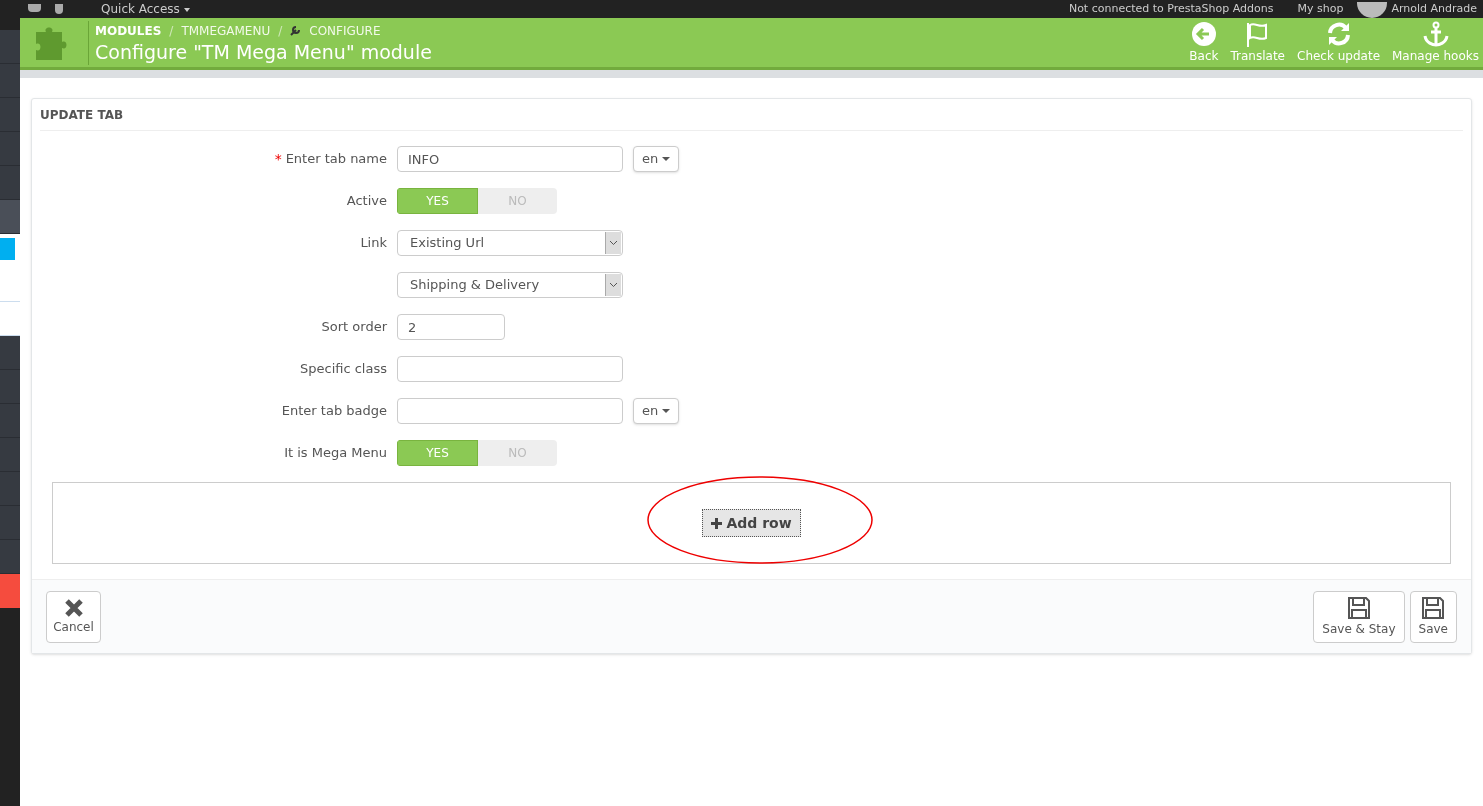 This screenshot has width=1483, height=806. What do you see at coordinates (717, 523) in the screenshot?
I see `plus-icon` at bounding box center [717, 523].